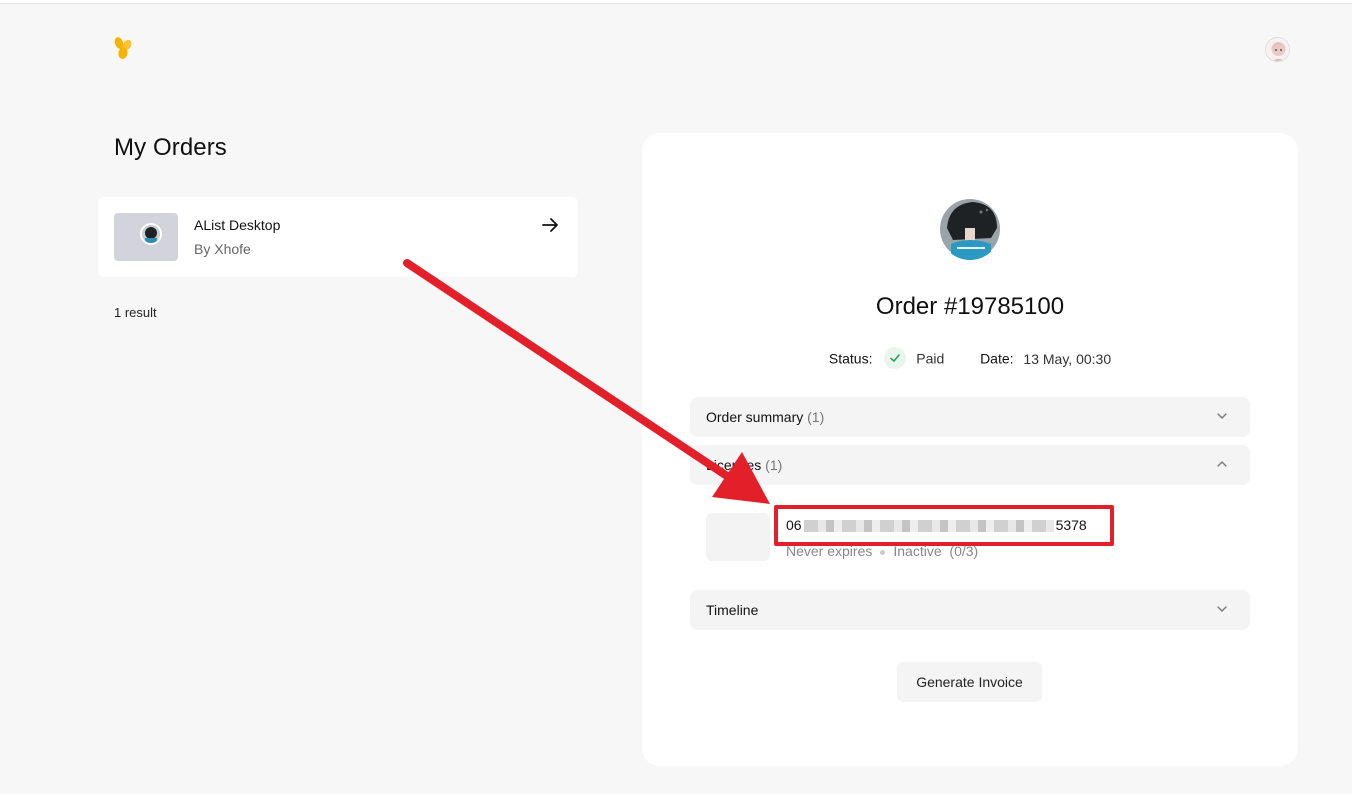  What do you see at coordinates (237, 225) in the screenshot?
I see `order-product-name: AList Desktop` at bounding box center [237, 225].